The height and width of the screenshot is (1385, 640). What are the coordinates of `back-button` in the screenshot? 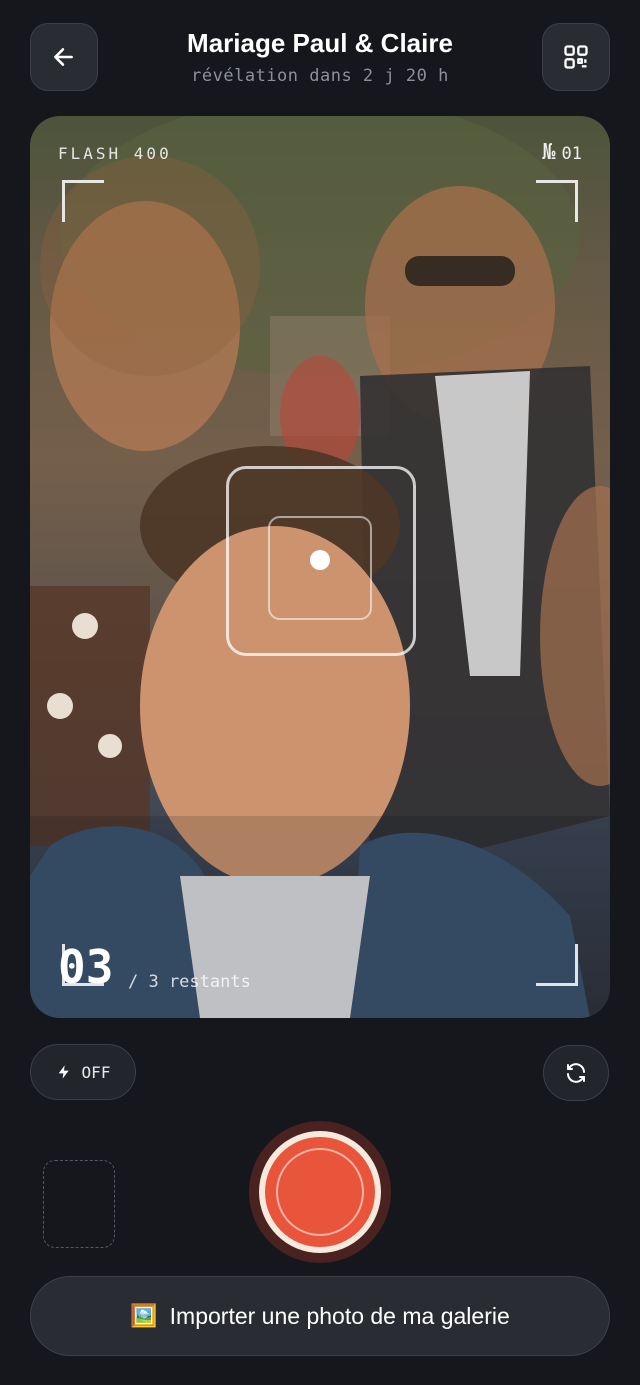 It's located at (64, 57).